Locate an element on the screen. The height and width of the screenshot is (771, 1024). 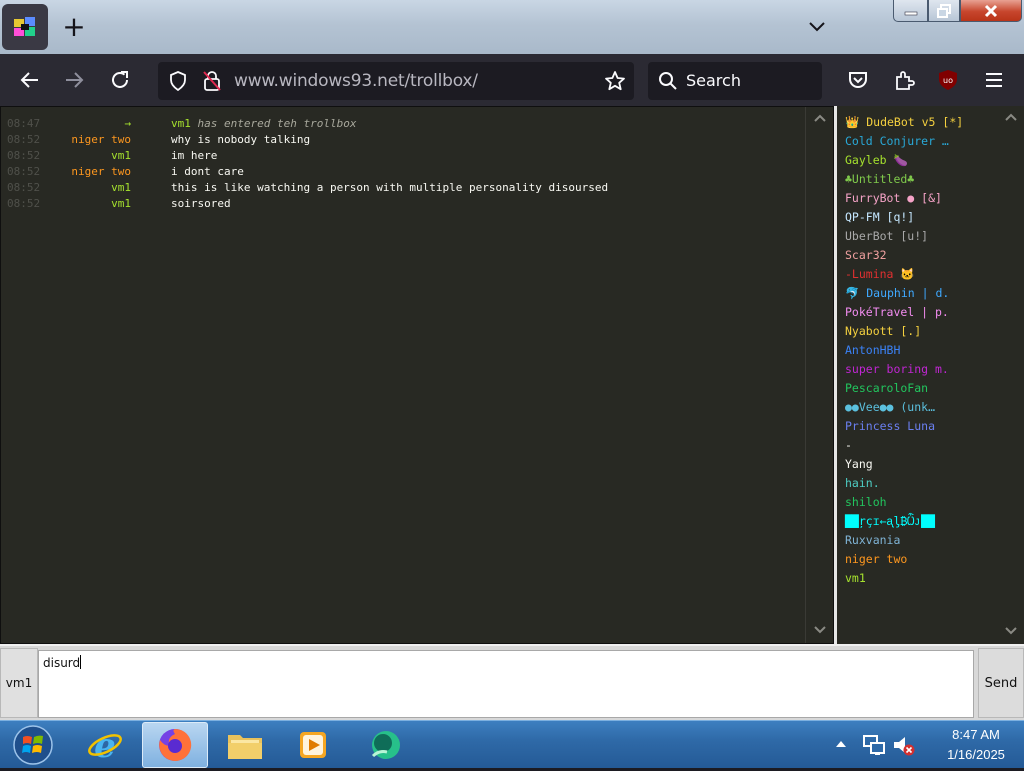
start-button is located at coordinates (33, 745).